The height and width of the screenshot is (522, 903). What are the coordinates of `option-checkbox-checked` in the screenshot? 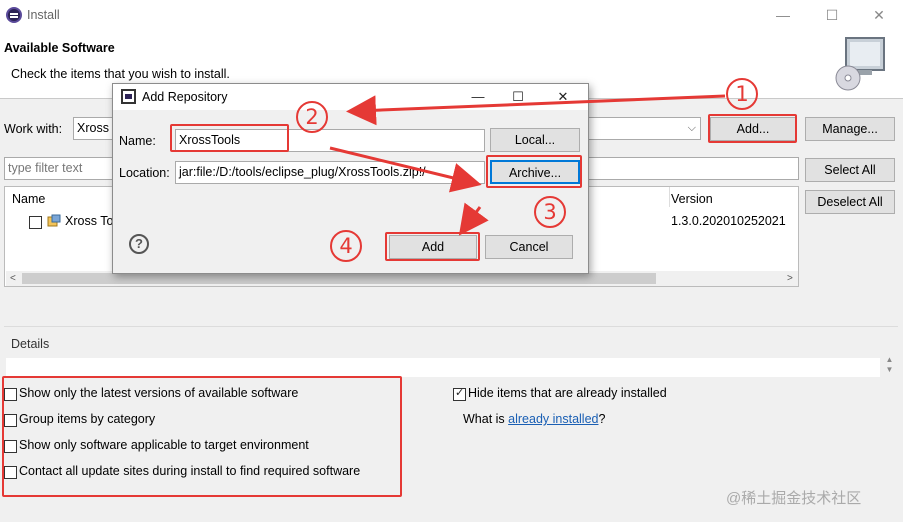 It's located at (459, 393).